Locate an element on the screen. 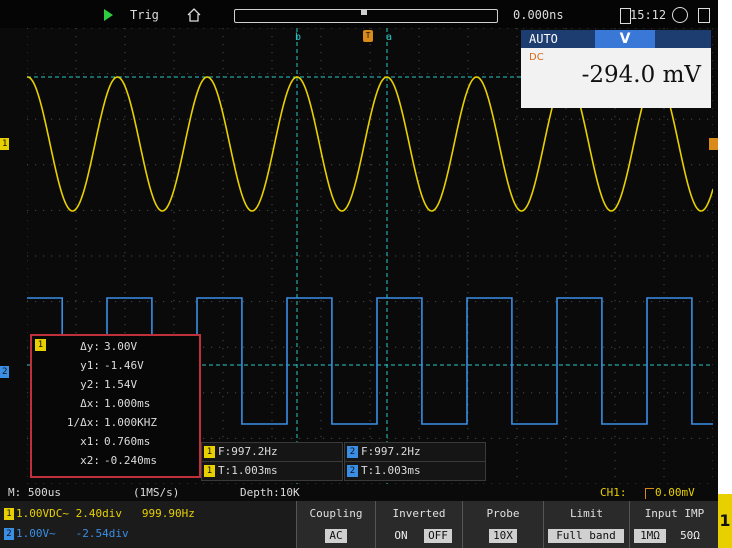  trigger-position-marker: T is located at coordinates (368, 36).